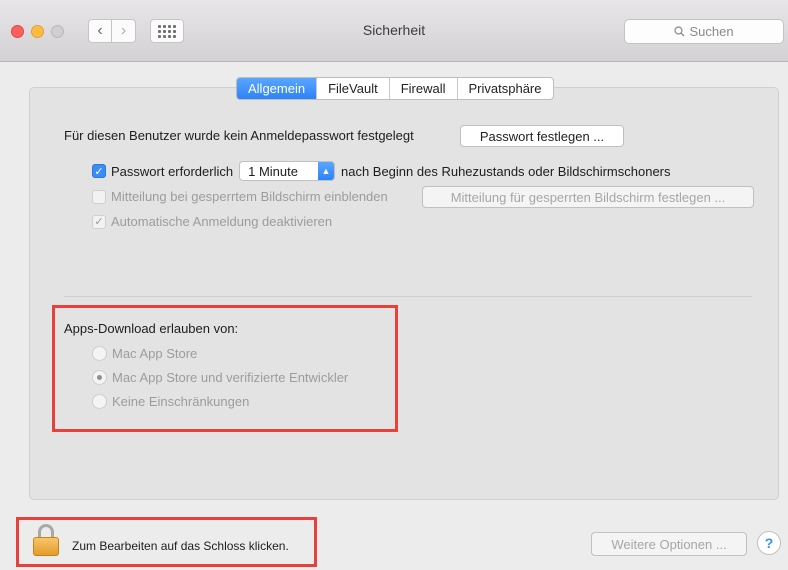  What do you see at coordinates (99, 171) in the screenshot?
I see `require-password-checkbox: ✓` at bounding box center [99, 171].